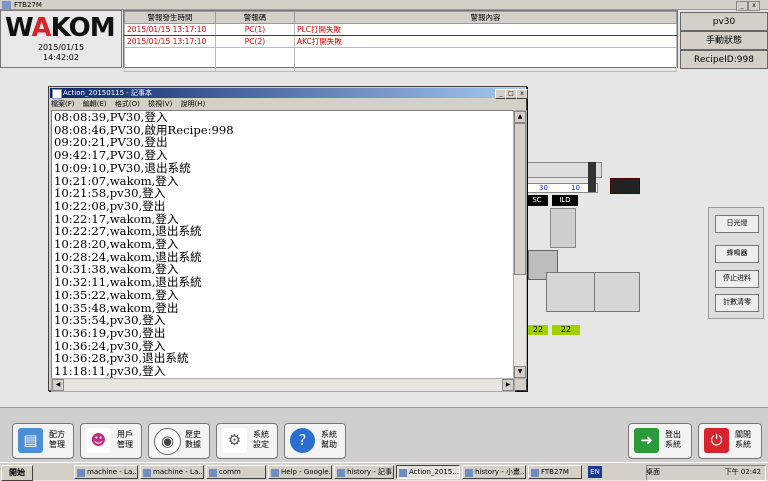 This screenshot has width=768, height=481. I want to click on alarm-content: AKC打開失敗, so click(485, 41).